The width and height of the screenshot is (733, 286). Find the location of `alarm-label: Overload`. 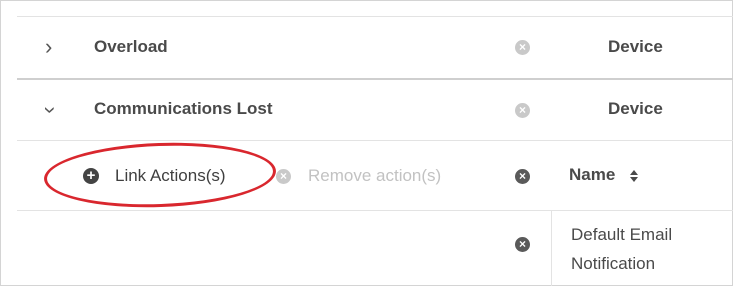

alarm-label: Overload is located at coordinates (131, 46).